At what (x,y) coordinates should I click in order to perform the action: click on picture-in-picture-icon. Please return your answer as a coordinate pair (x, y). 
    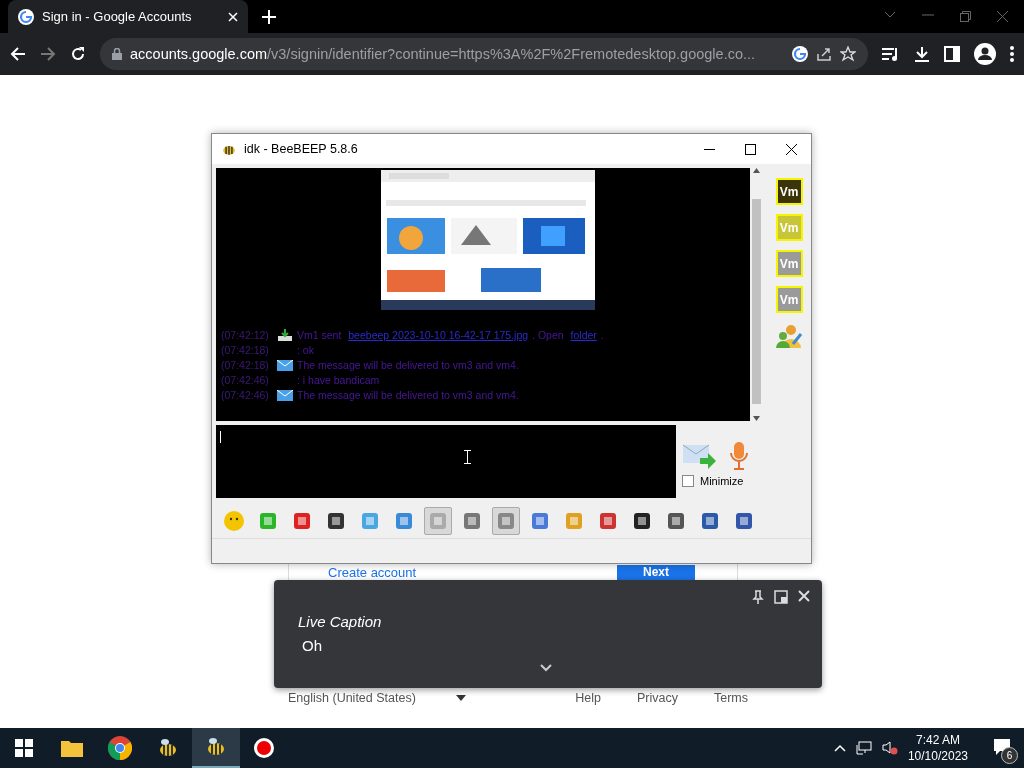
    Looking at the image, I should click on (781, 597).